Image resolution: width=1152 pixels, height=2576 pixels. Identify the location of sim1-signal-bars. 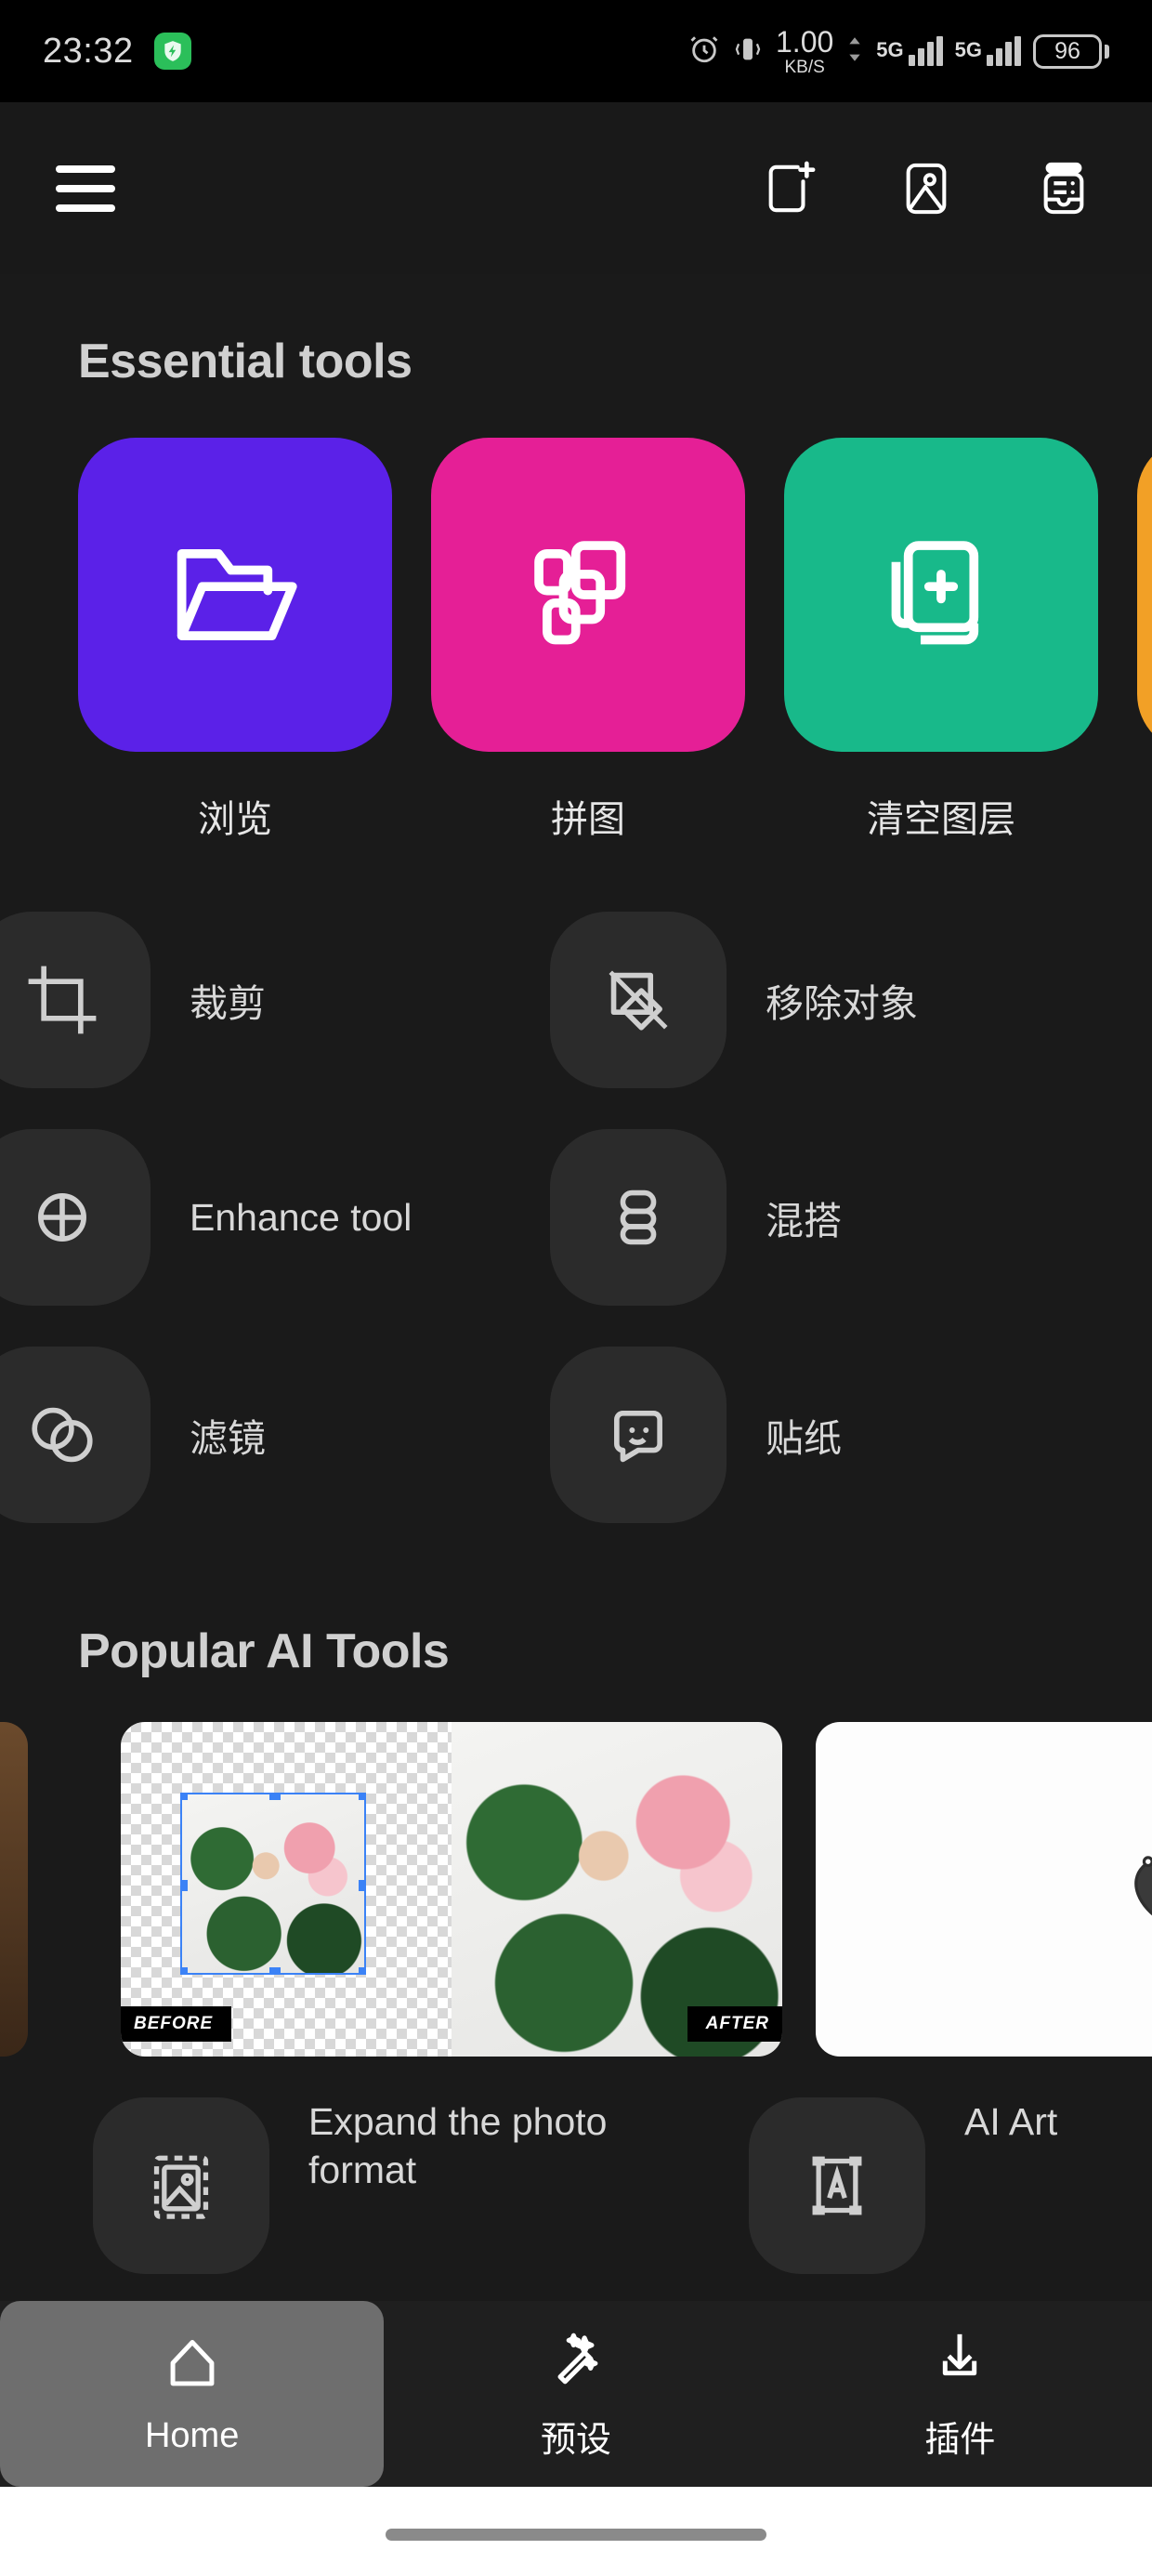
(925, 51).